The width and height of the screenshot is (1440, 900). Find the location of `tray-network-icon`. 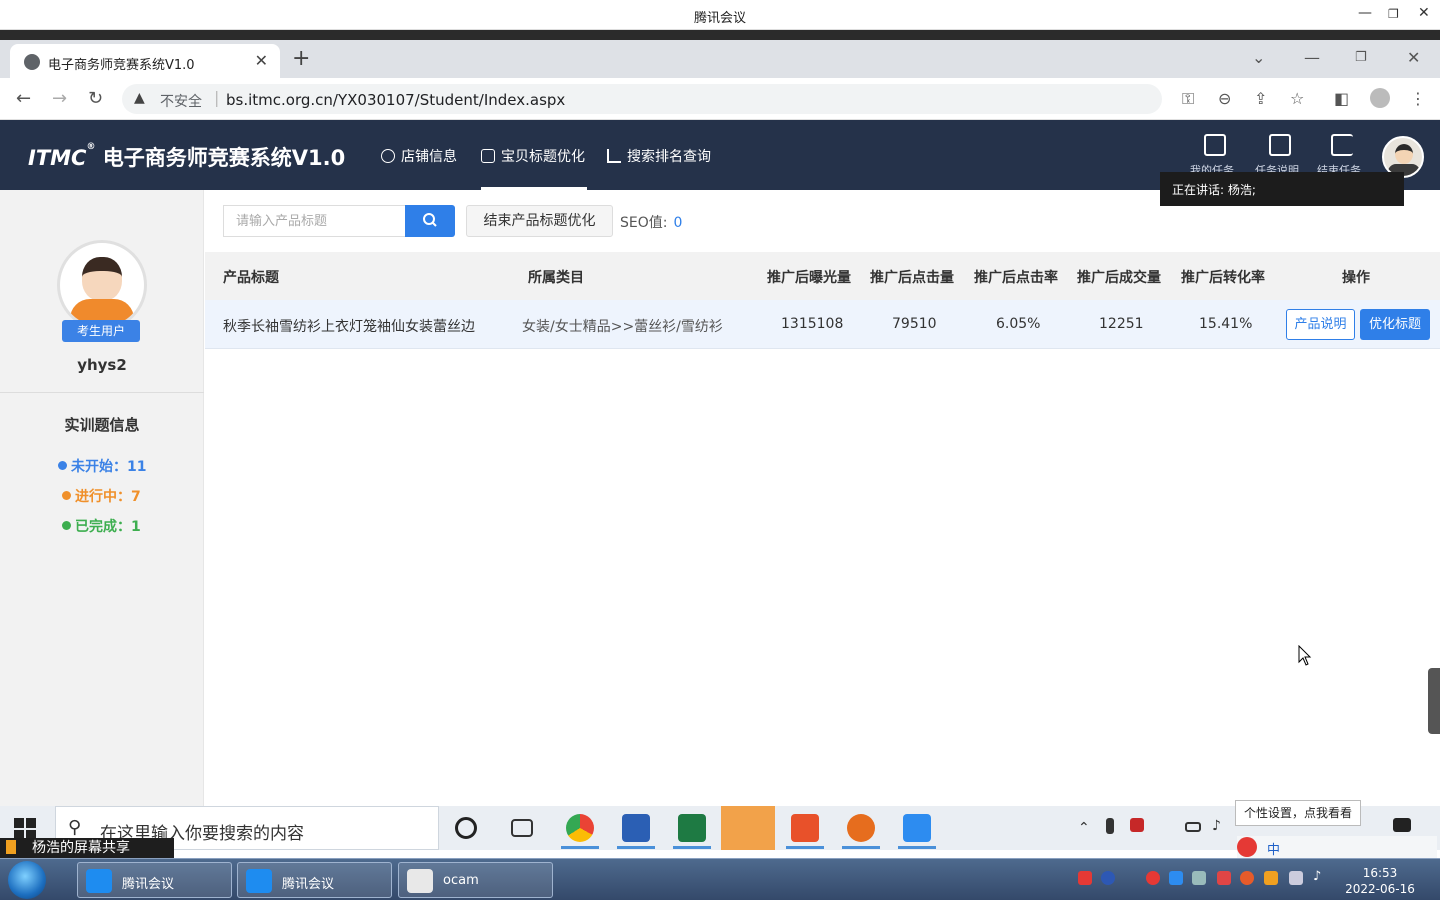

tray-network-icon is located at coordinates (1199, 878).